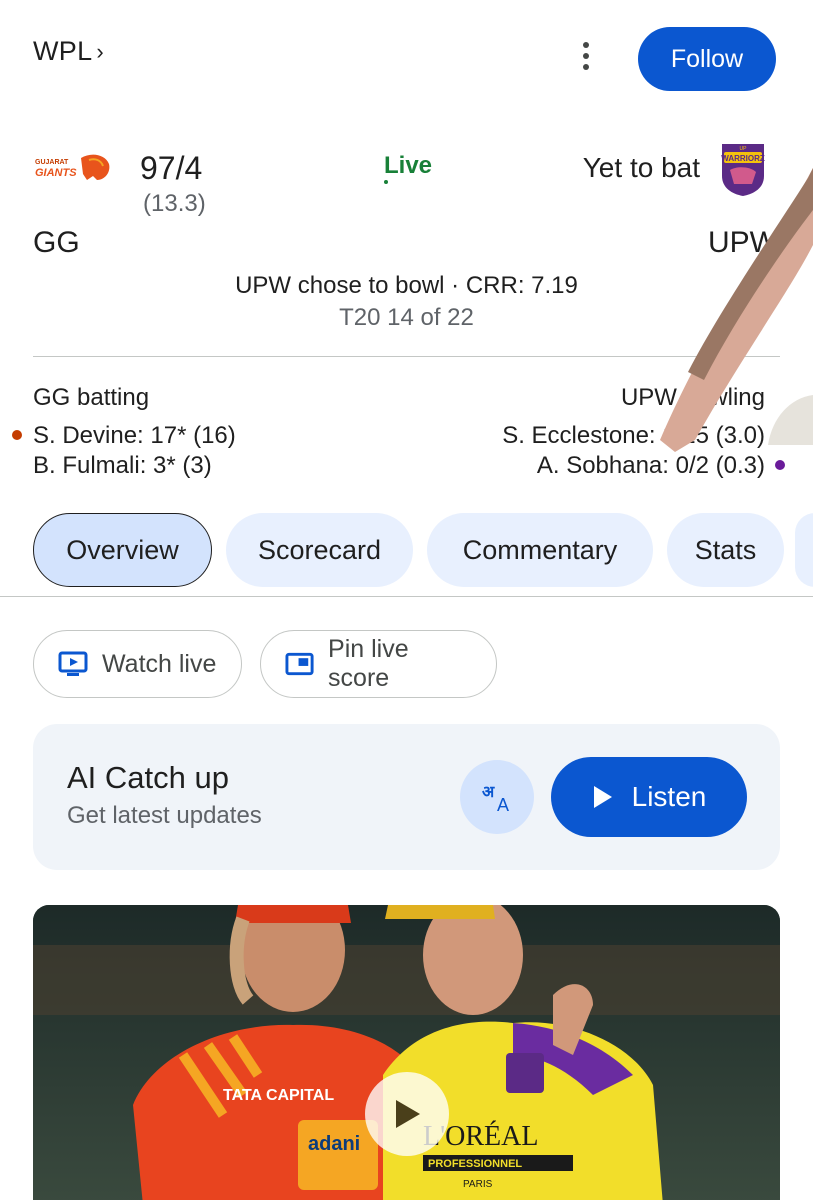 Image resolution: width=813 pixels, height=1200 pixels. I want to click on svg-text: UP, so click(744, 149).